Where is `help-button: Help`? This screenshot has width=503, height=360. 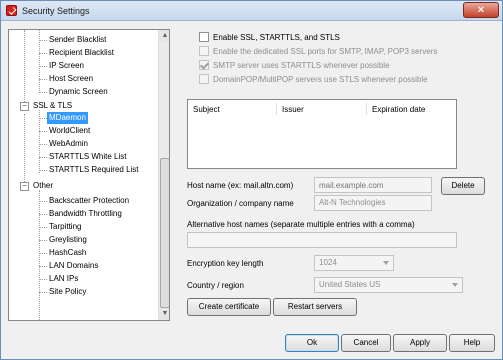 help-button: Help is located at coordinates (472, 343).